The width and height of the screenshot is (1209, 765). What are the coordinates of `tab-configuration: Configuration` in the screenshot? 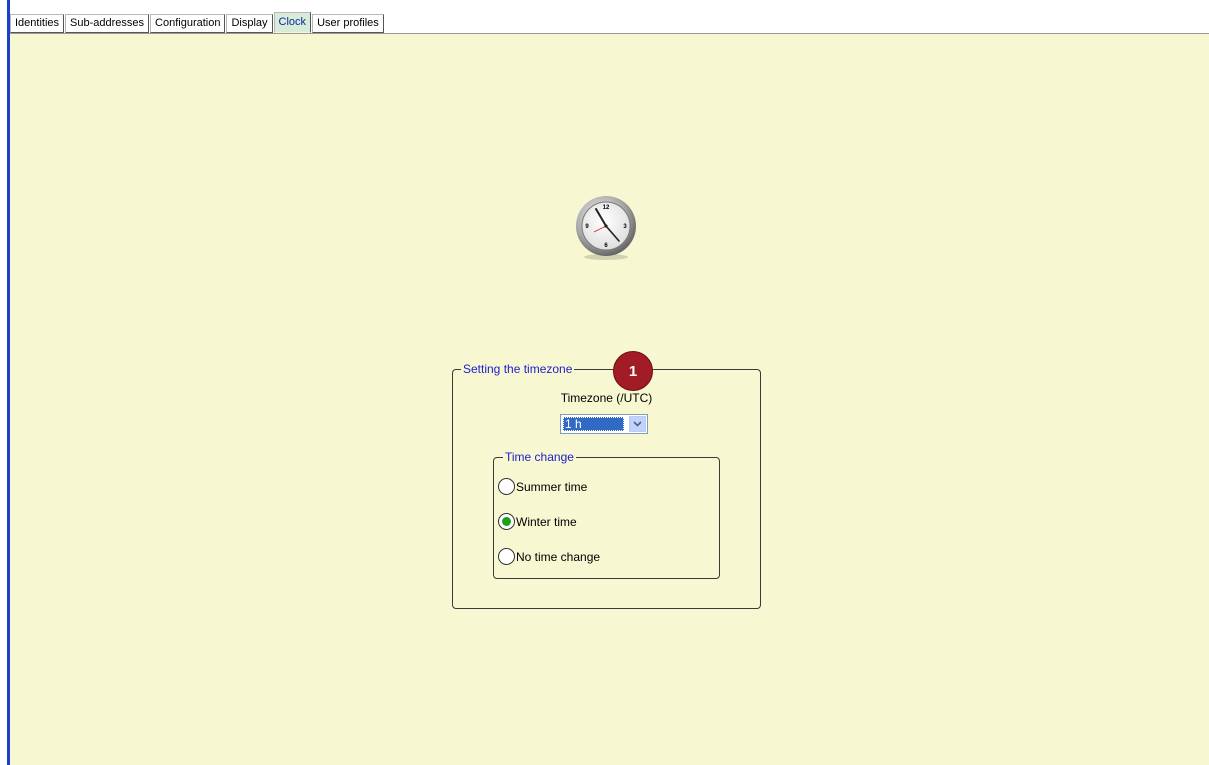 It's located at (188, 23).